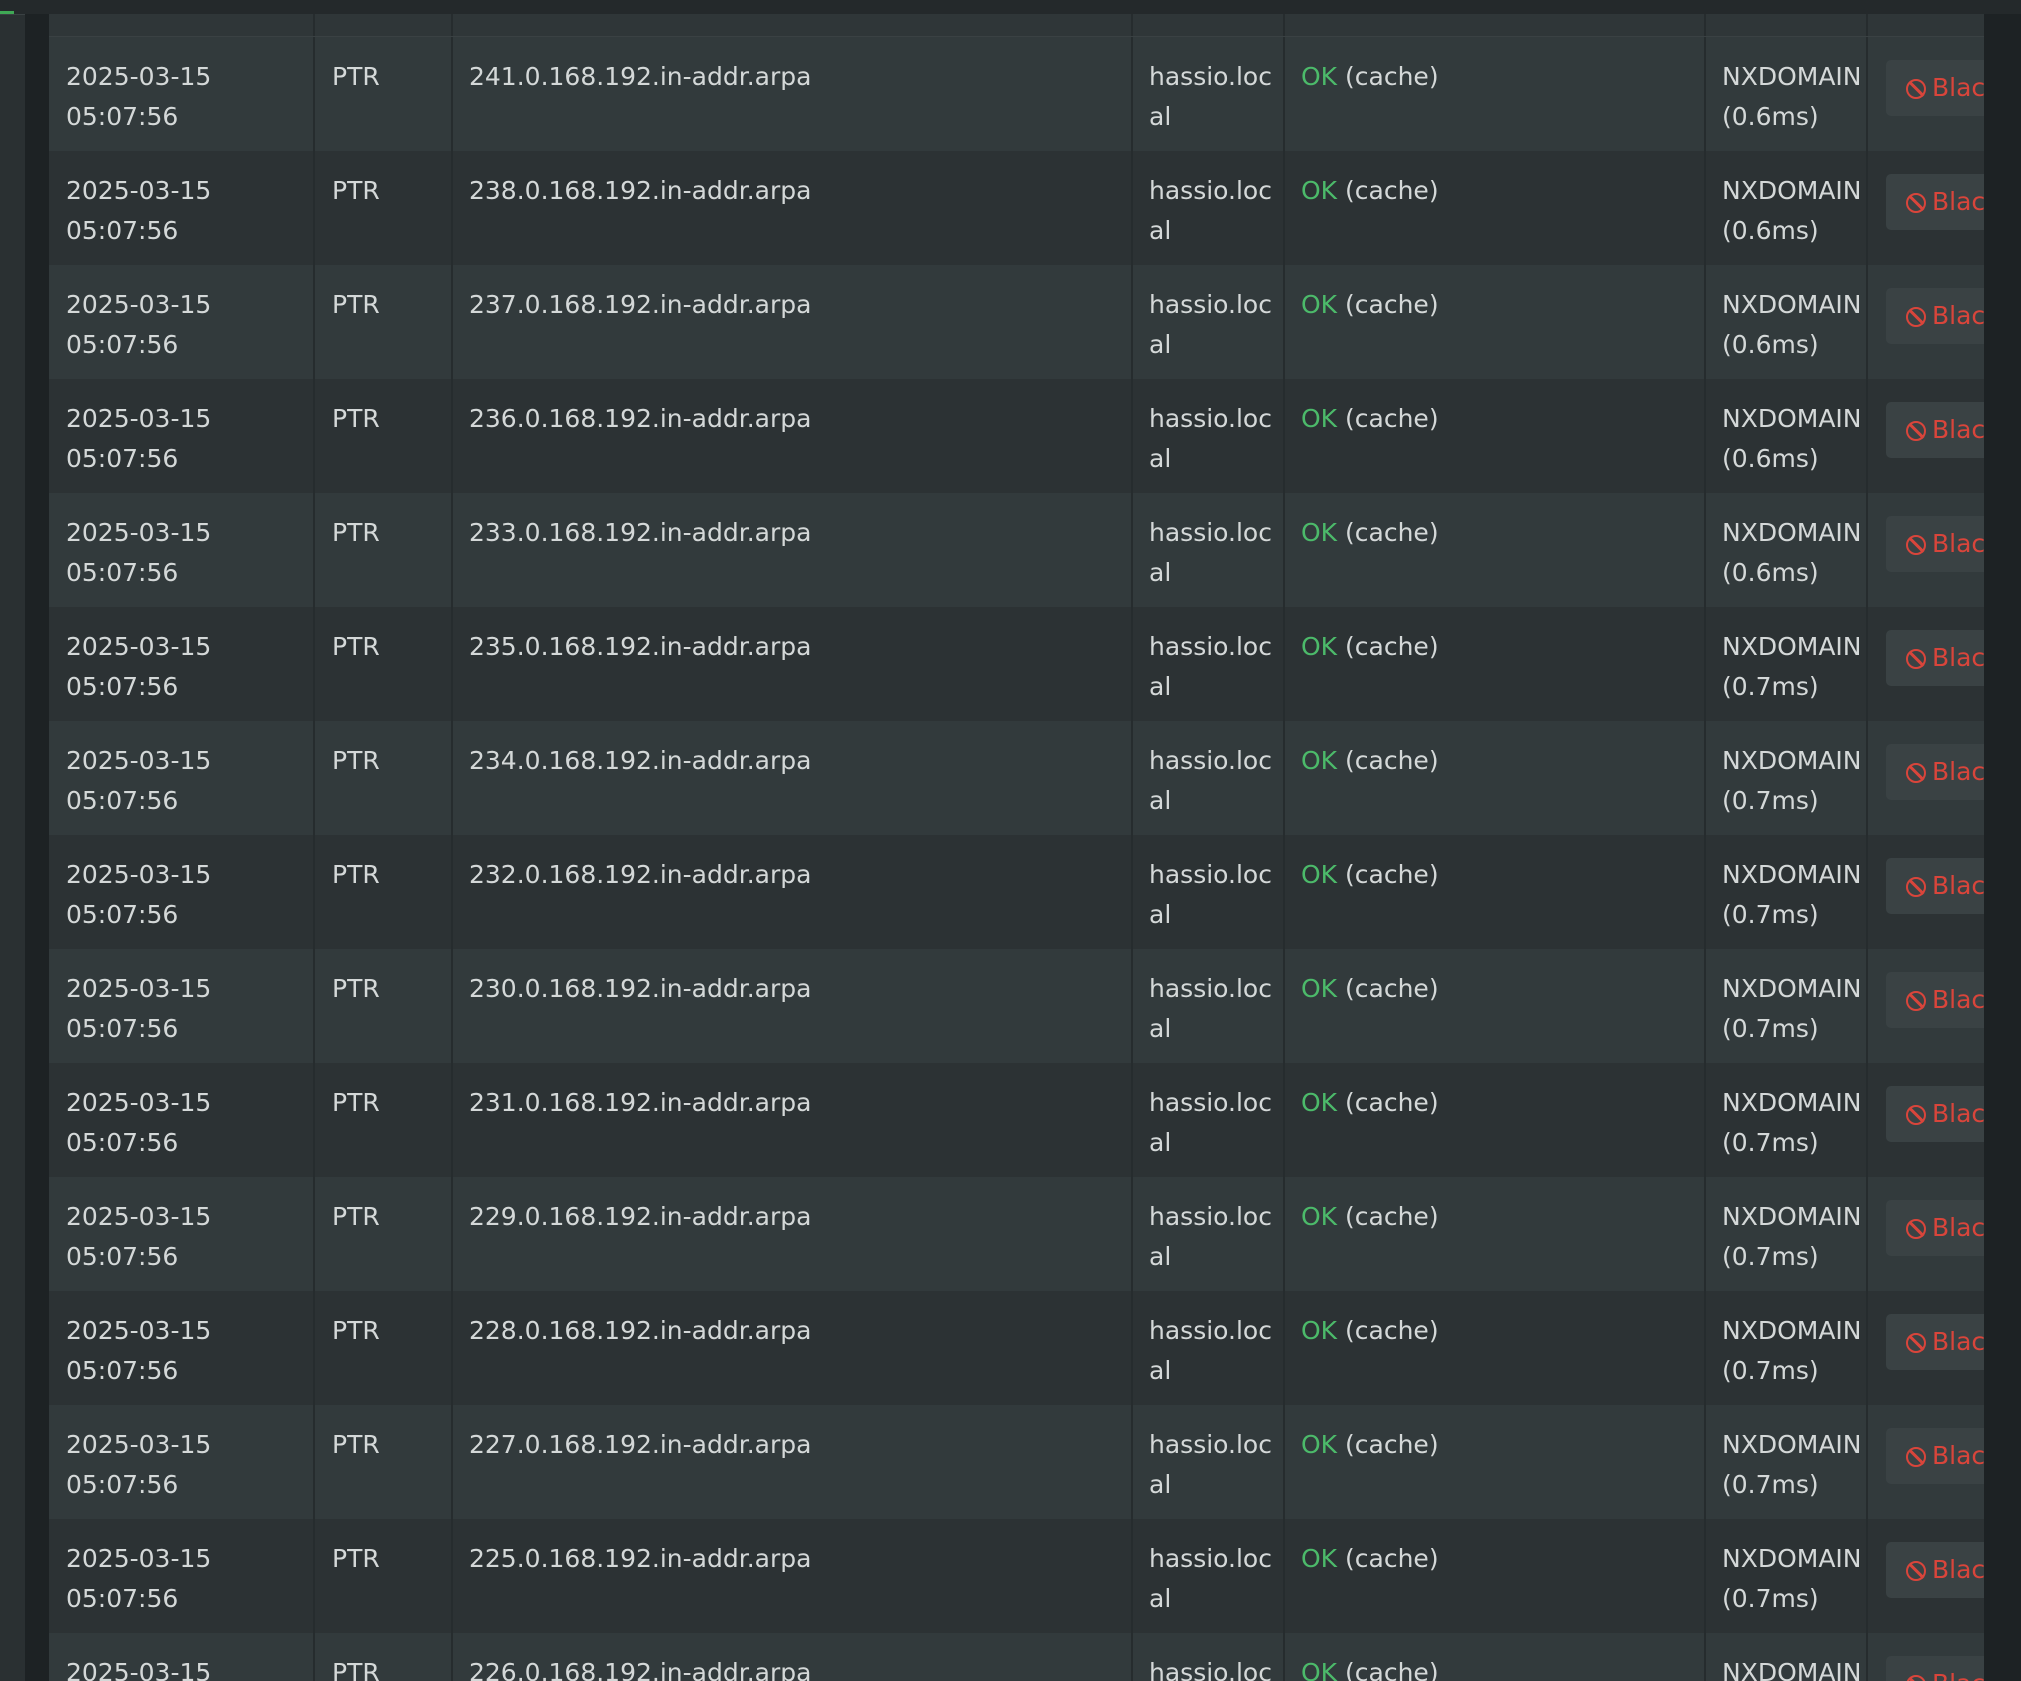 The height and width of the screenshot is (1681, 2021). What do you see at coordinates (640, 646) in the screenshot?
I see `domain-cell: 235.0.168.192.in-addr.arpa` at bounding box center [640, 646].